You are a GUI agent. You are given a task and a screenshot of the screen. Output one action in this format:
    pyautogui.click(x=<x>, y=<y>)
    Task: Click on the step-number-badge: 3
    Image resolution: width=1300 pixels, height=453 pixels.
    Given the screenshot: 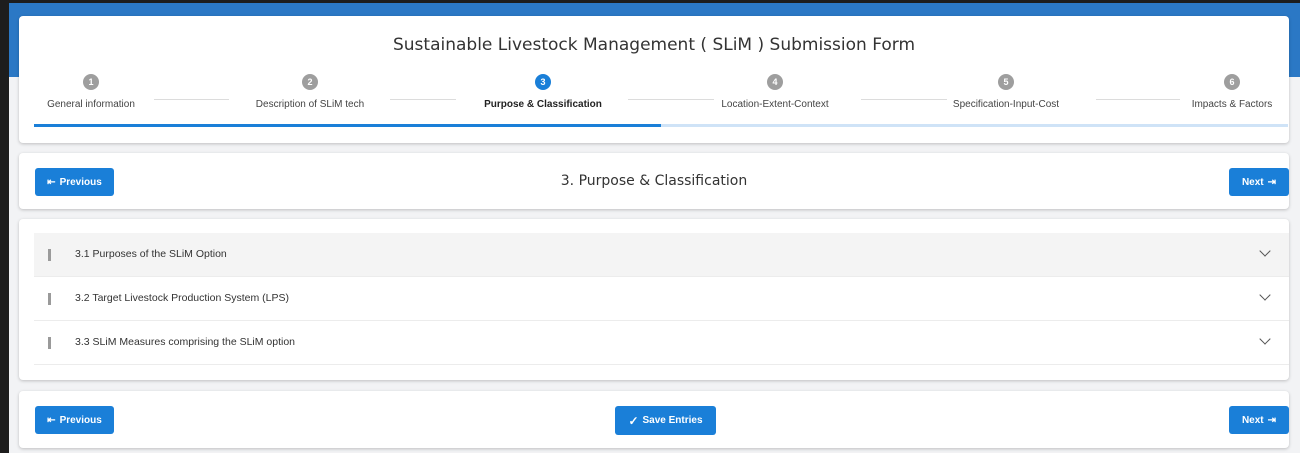 What is the action you would take?
    pyautogui.click(x=543, y=82)
    